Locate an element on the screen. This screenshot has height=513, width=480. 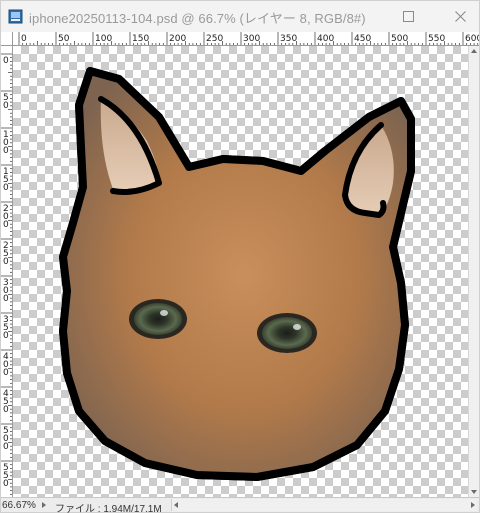
ruler-h-label: 200 is located at coordinates (177, 39).